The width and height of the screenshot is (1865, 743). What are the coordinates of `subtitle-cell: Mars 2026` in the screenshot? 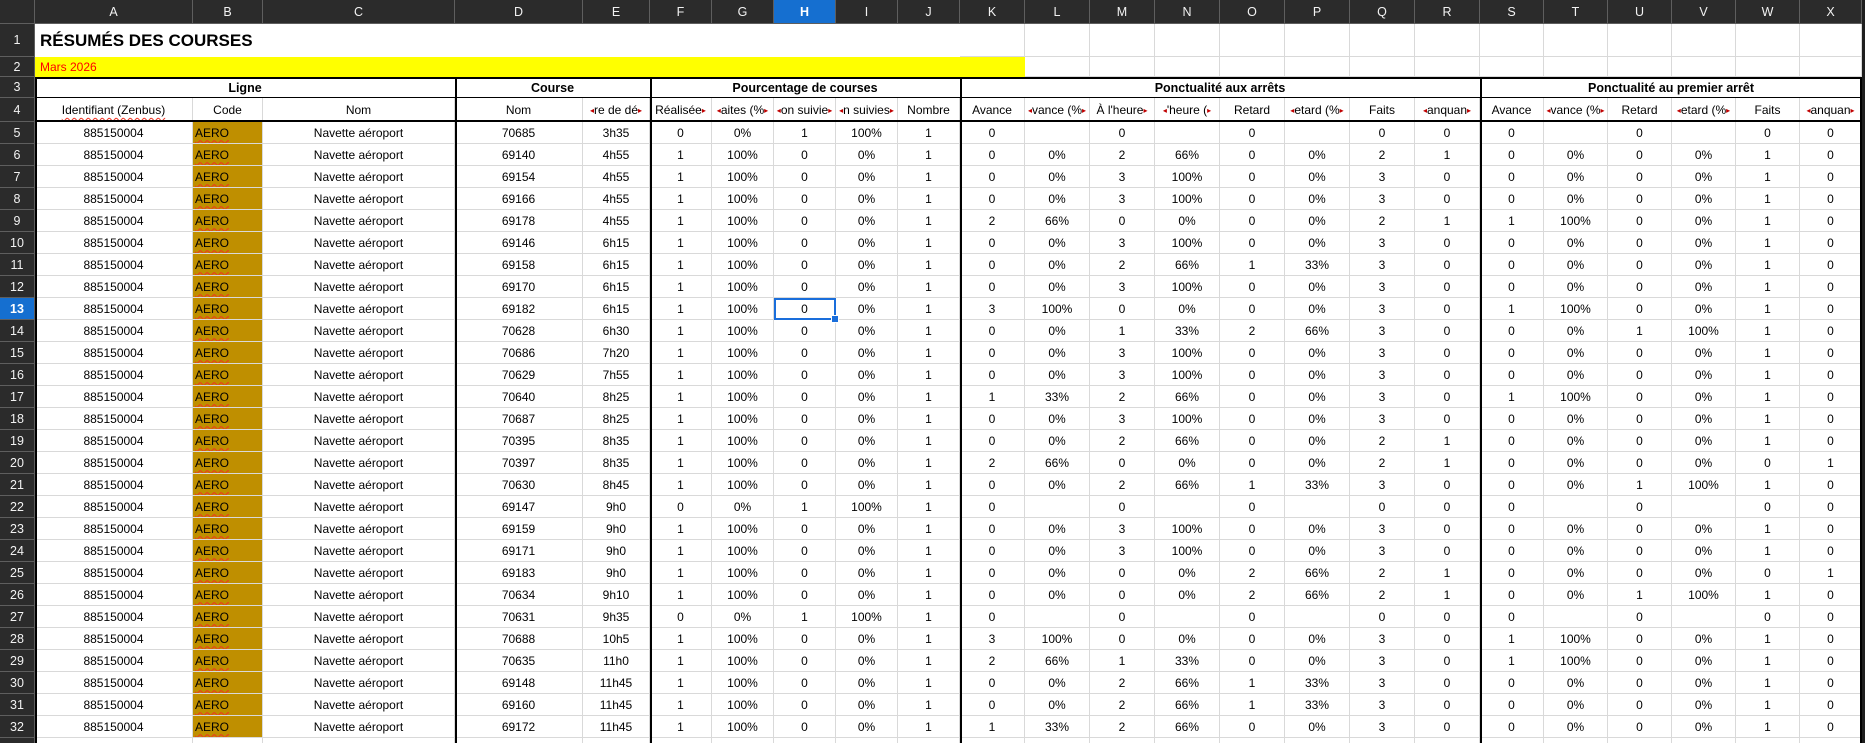 It's located at (530, 67).